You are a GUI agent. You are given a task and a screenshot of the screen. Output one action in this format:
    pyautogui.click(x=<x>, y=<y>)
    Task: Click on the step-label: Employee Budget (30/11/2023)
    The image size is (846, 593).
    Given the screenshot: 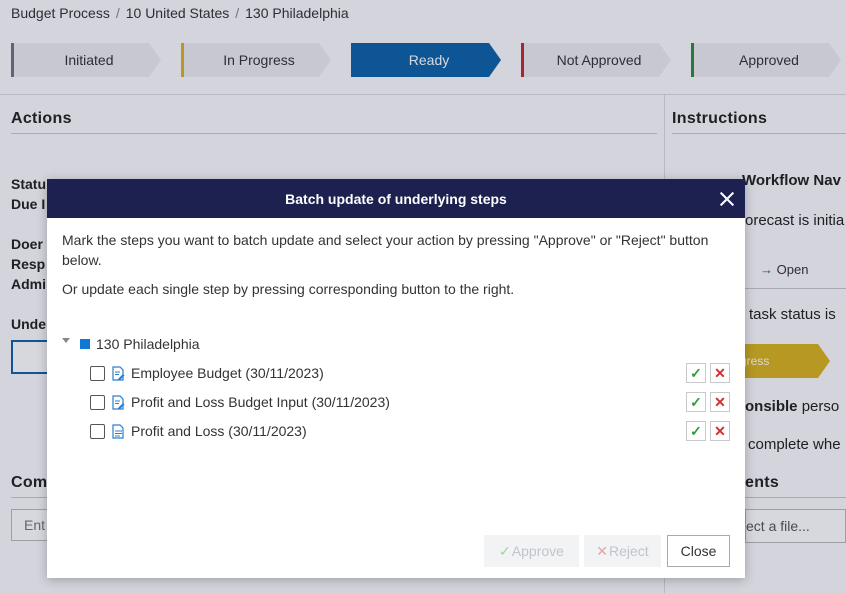 What is the action you would take?
    pyautogui.click(x=227, y=373)
    